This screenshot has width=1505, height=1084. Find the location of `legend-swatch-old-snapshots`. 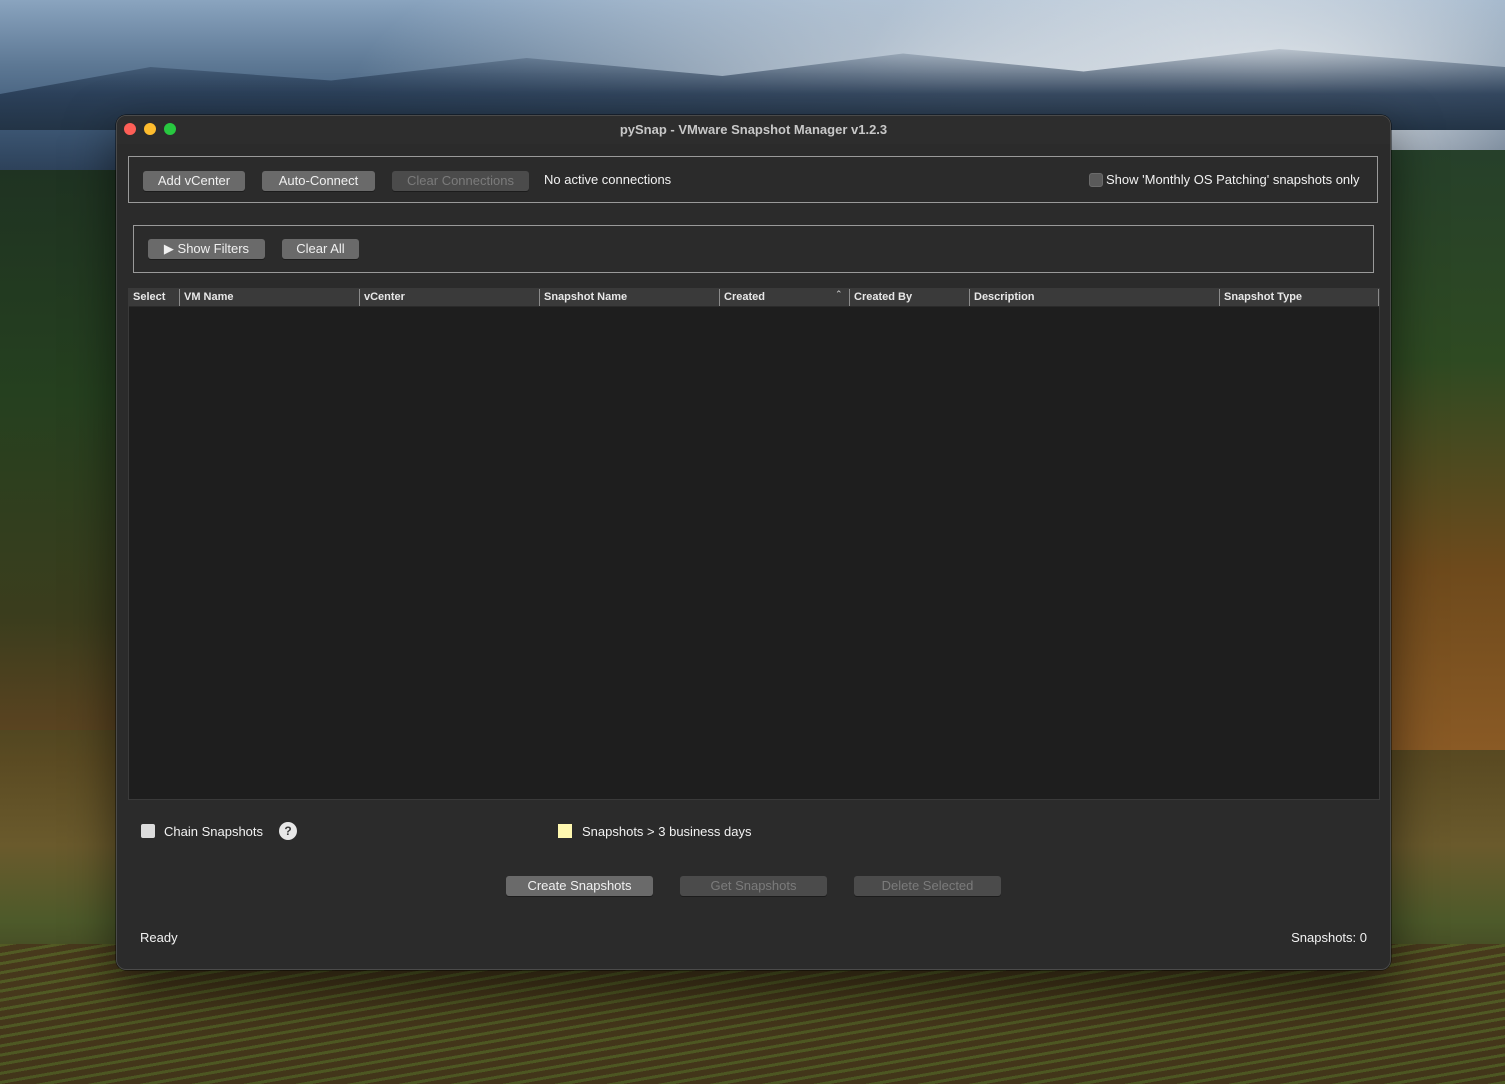

legend-swatch-old-snapshots is located at coordinates (565, 831).